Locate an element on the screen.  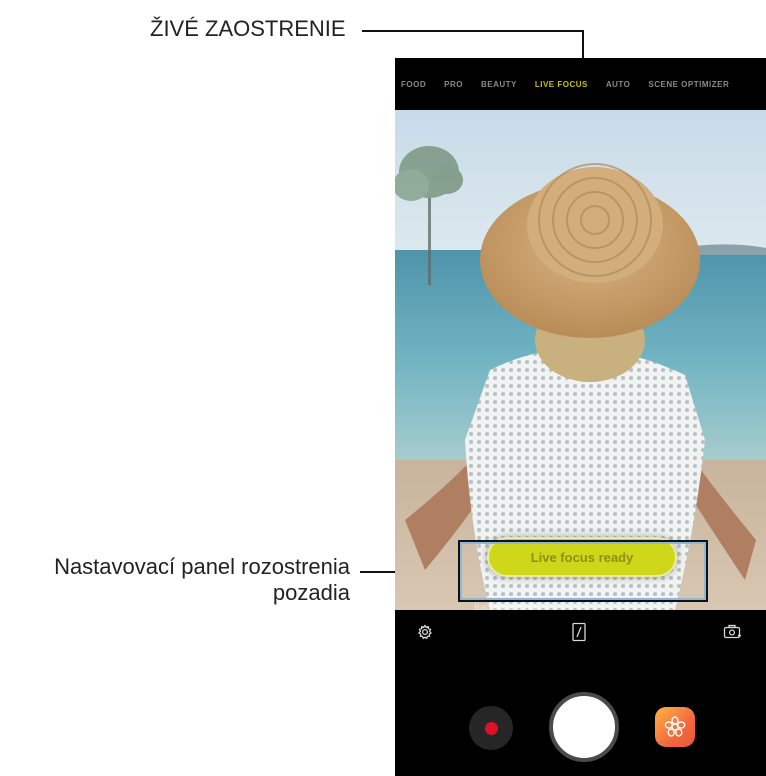
blur-slider-label: Background blur is located at coordinates (507, 606).